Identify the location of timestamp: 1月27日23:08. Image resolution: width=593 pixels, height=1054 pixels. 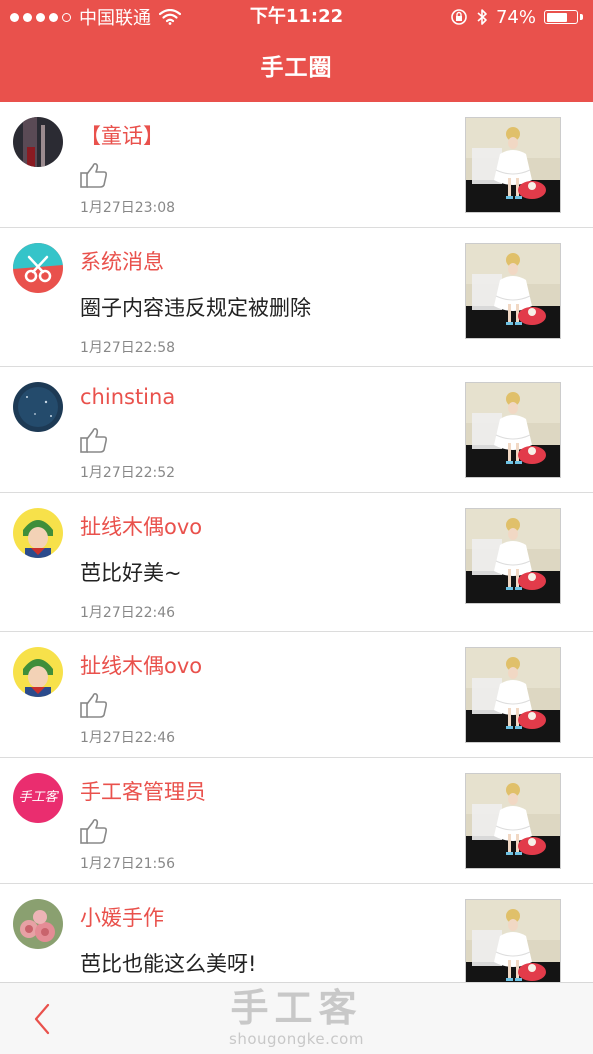
(128, 208).